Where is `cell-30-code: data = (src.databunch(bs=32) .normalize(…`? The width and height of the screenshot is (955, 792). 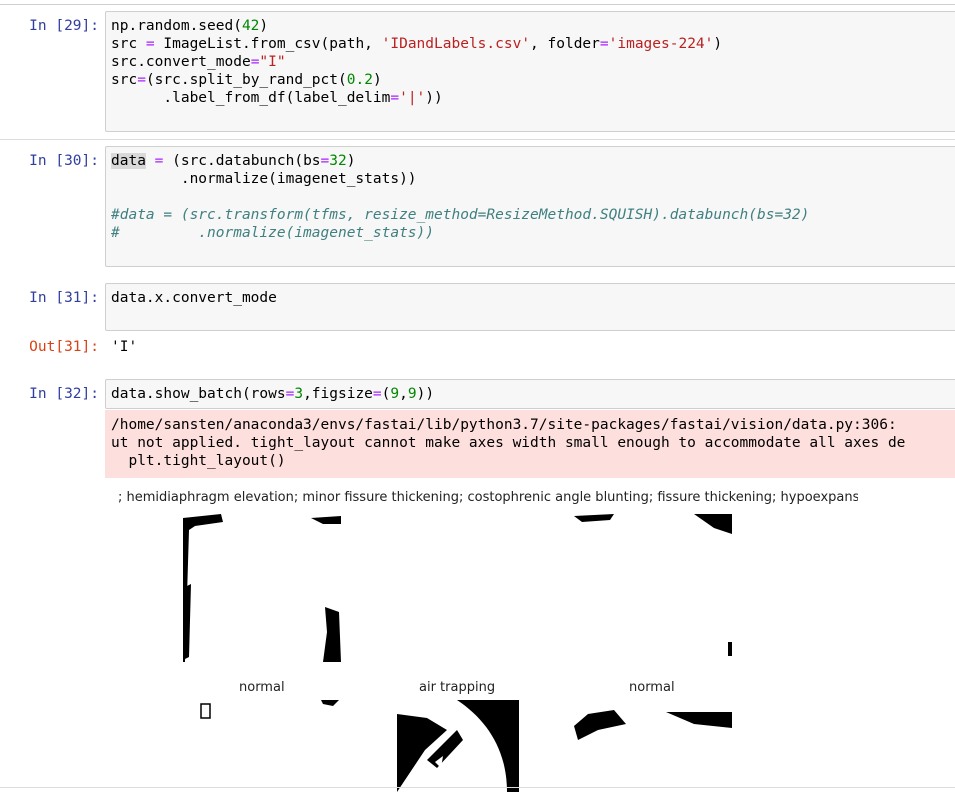 cell-30-code: data = (src.databunch(bs=32) .normalize(… is located at coordinates (460, 197).